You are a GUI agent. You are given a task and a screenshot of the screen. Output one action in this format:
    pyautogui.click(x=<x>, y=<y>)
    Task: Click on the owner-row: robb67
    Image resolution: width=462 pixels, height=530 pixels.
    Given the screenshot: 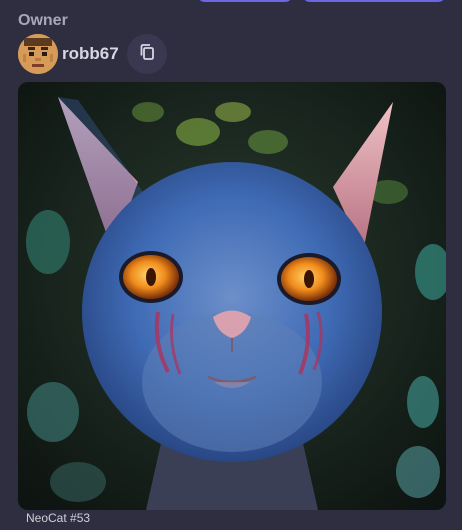 What is the action you would take?
    pyautogui.click(x=92, y=54)
    